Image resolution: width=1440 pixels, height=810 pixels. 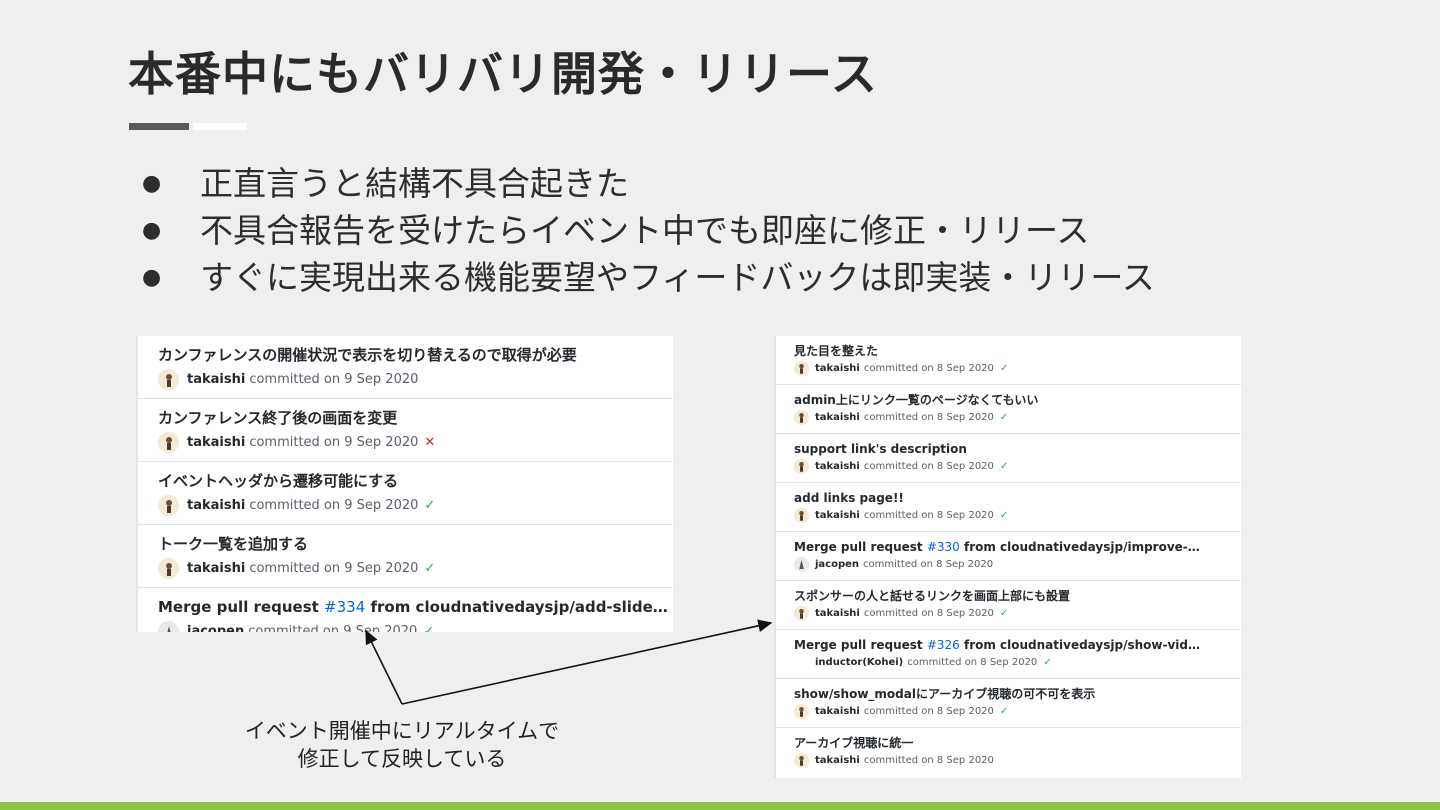 I want to click on caption-line: 修正して反映している, so click(x=402, y=759).